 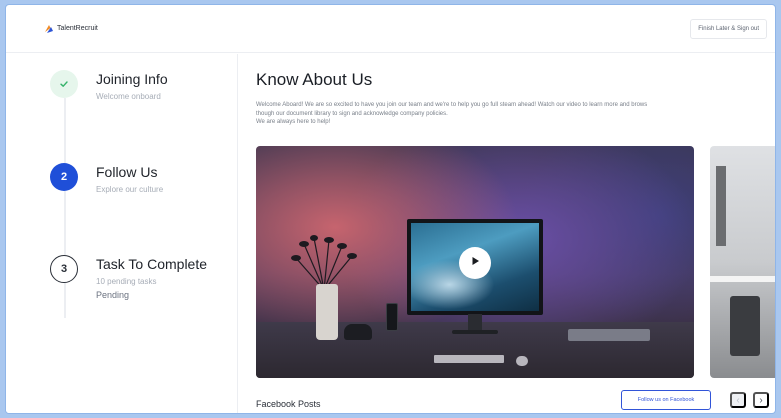 I want to click on step-number-badge: 3, so click(x=64, y=269).